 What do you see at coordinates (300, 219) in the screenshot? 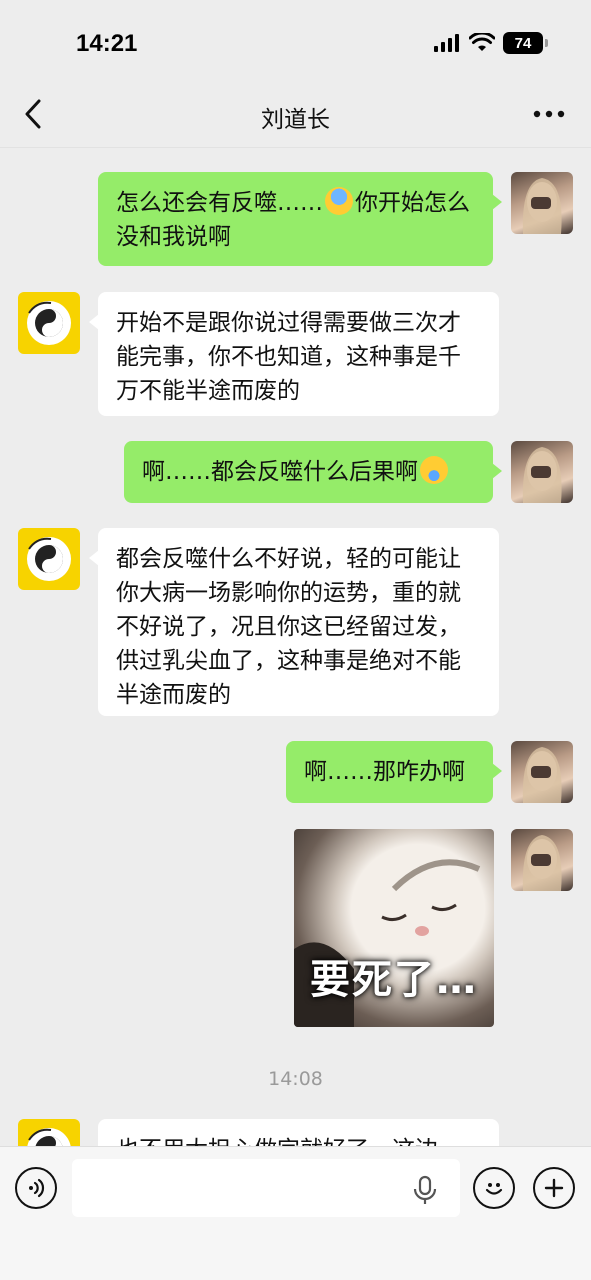
I see `message-bubble-self: 怎么还会有反噬…… 你开始怎么没和我说啊` at bounding box center [300, 219].